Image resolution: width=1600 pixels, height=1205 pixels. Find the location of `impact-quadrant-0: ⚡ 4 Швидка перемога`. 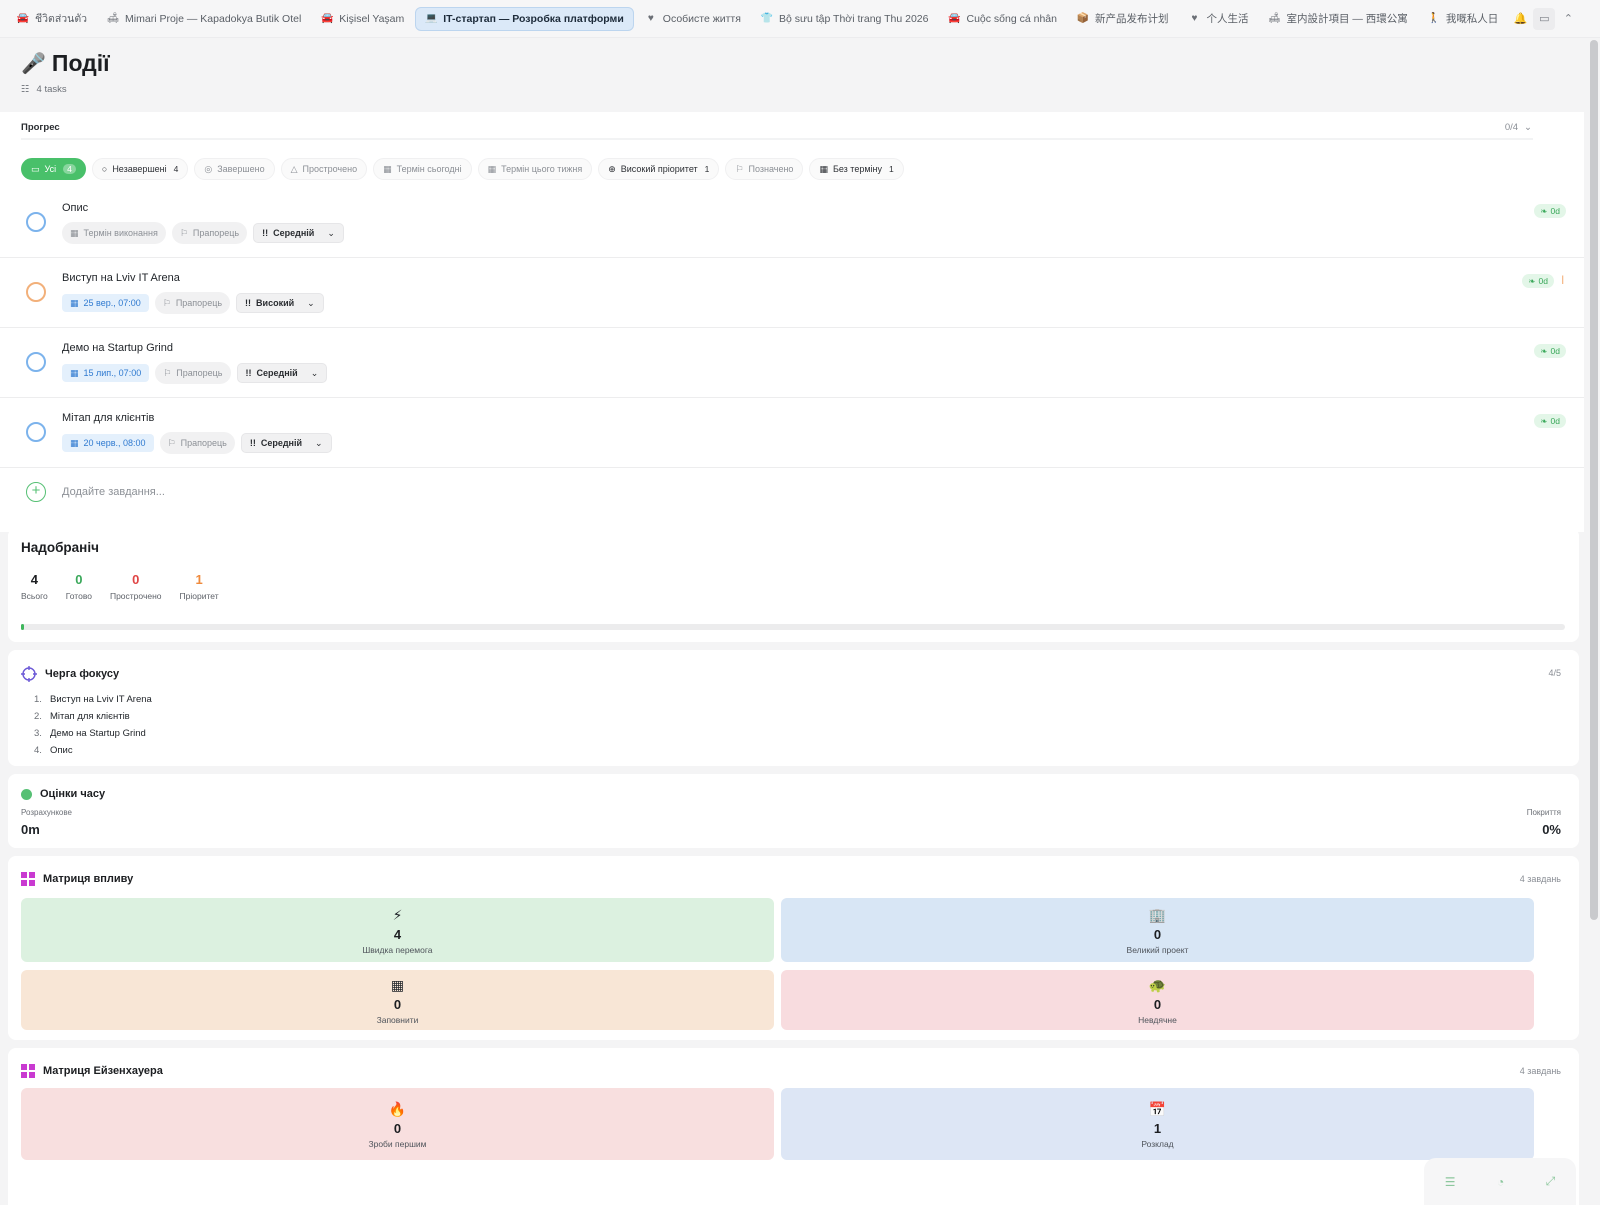

impact-quadrant-0: ⚡ 4 Швидка перемога is located at coordinates (397, 930).